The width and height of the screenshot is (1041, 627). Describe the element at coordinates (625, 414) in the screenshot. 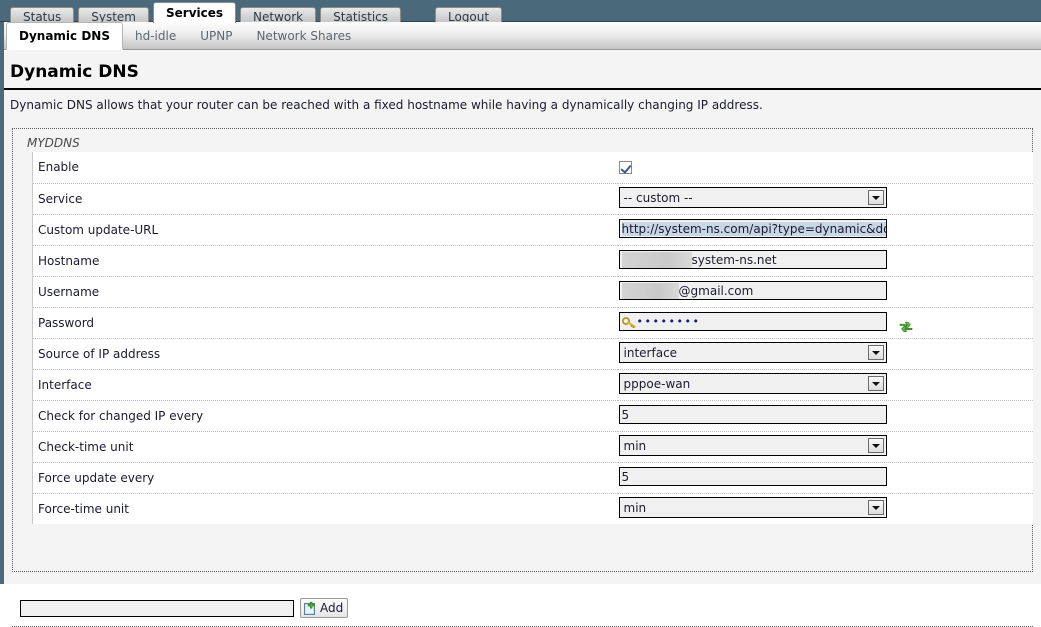

I see `check-interval-value: 5` at that location.